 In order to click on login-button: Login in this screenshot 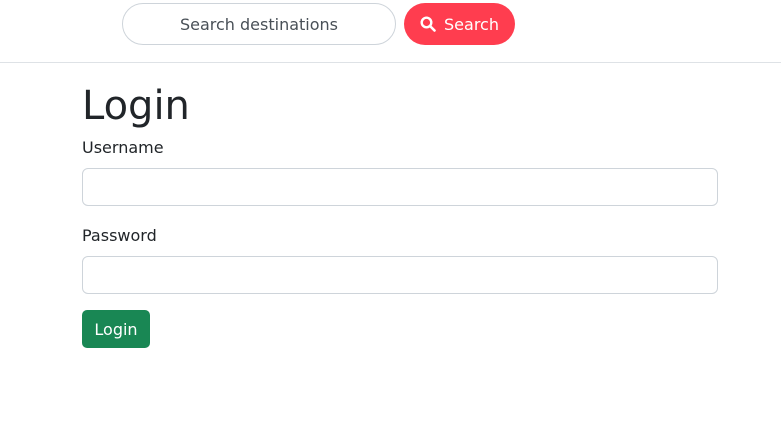, I will do `click(116, 329)`.